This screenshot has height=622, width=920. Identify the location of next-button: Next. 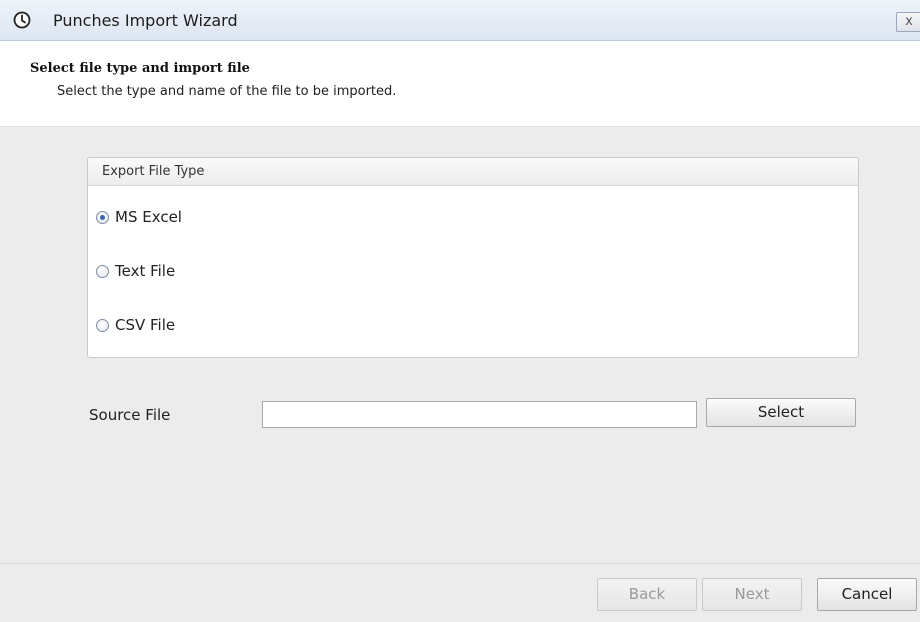
(752, 594).